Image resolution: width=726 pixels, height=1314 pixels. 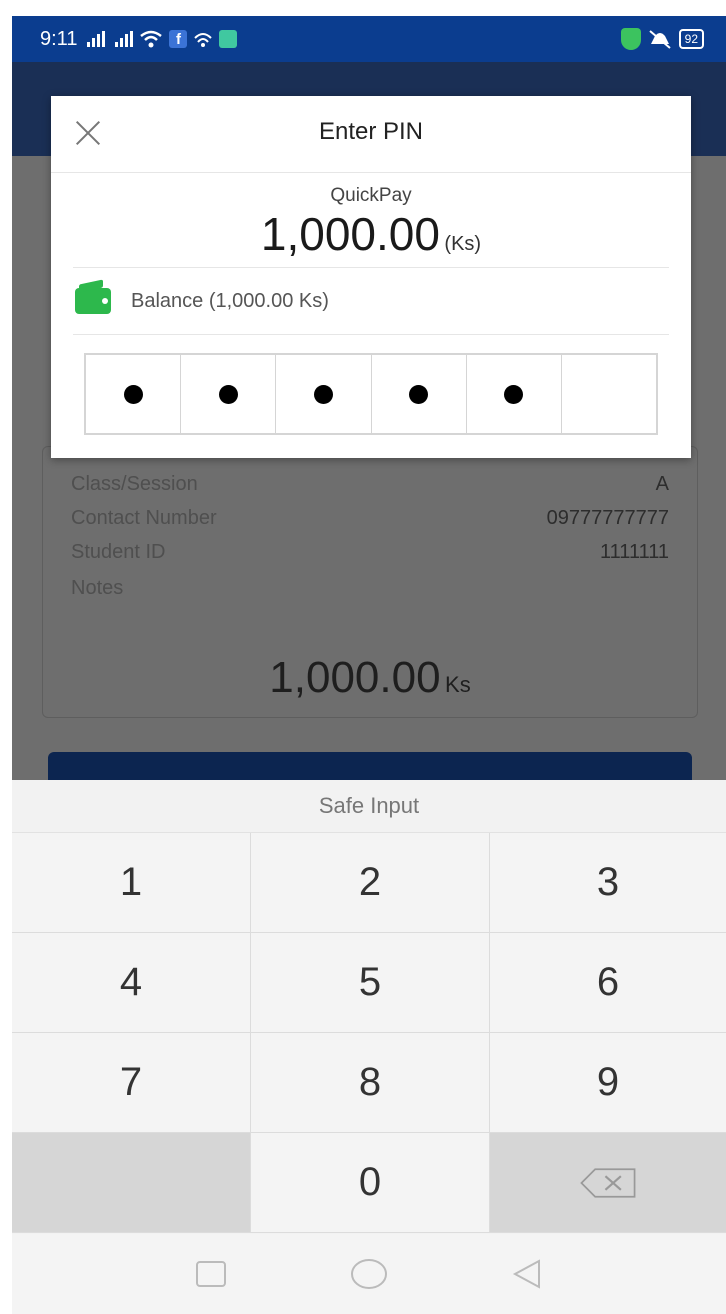 What do you see at coordinates (691, 39) in the screenshot?
I see `battery-icon: 92` at bounding box center [691, 39].